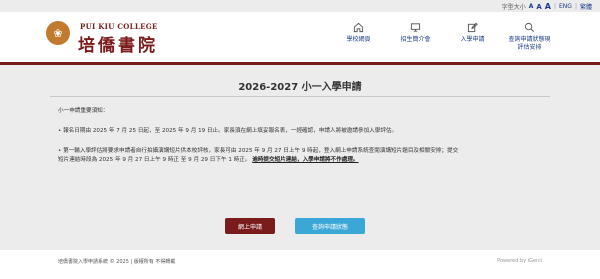  I want to click on nav-status-query: 查詢申請狀態現 評估安排, so click(529, 37).